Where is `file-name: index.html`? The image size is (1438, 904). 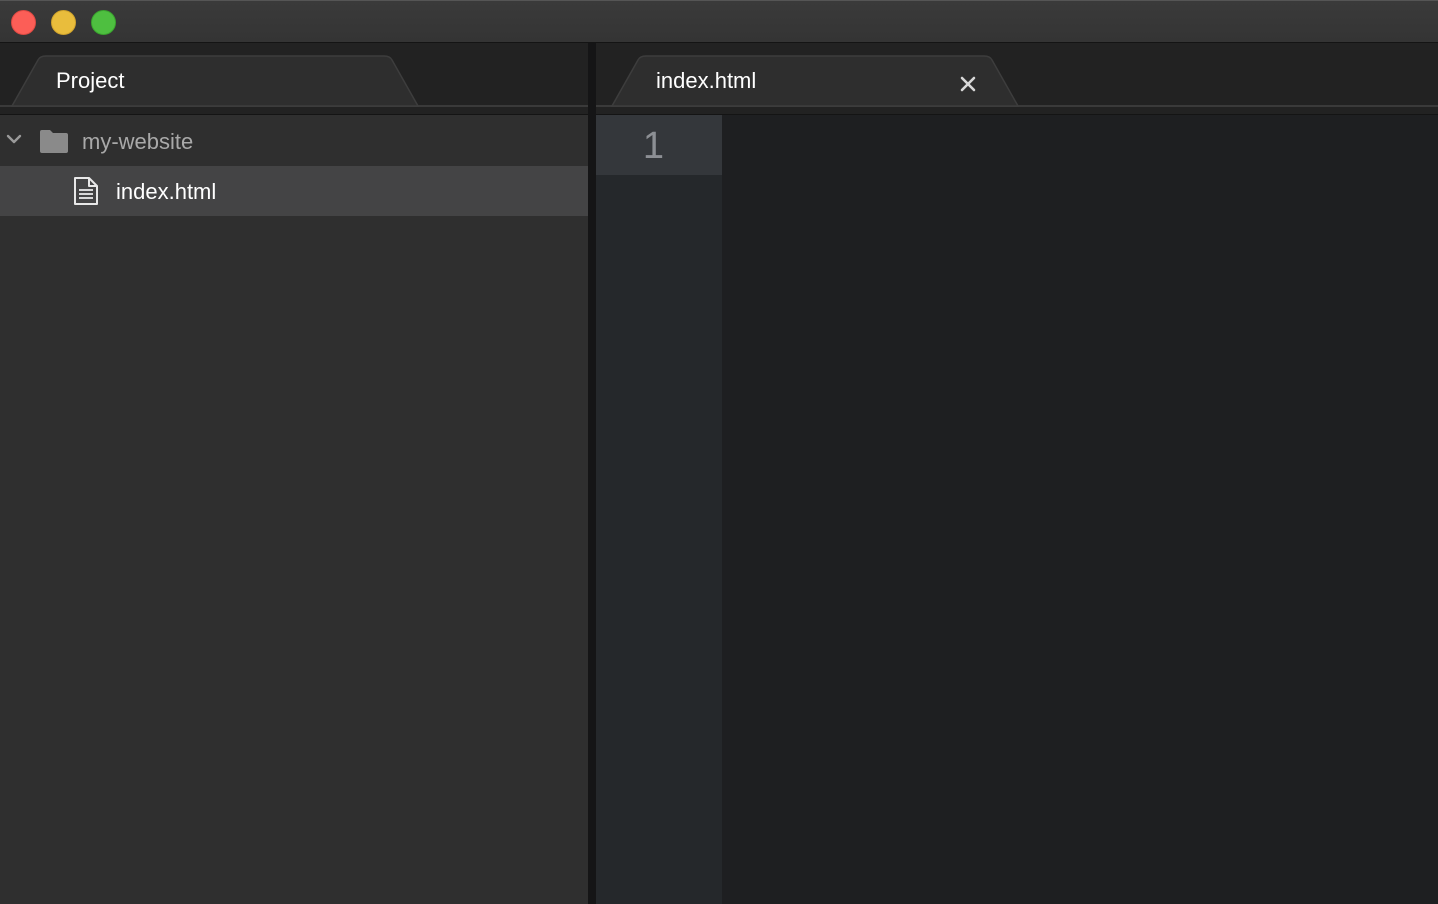 file-name: index.html is located at coordinates (166, 191).